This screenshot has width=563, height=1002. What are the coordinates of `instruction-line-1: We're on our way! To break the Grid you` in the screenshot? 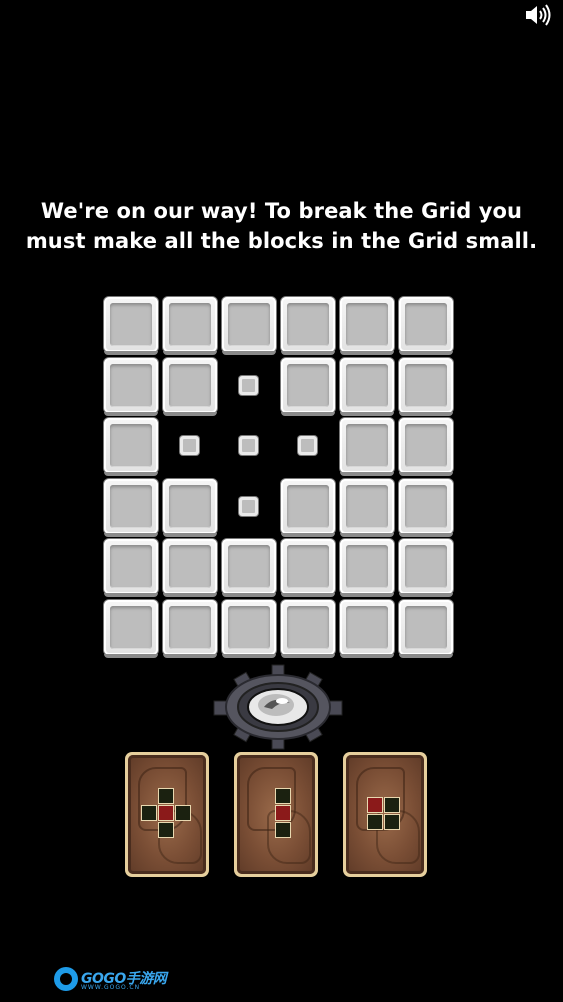 It's located at (281, 211).